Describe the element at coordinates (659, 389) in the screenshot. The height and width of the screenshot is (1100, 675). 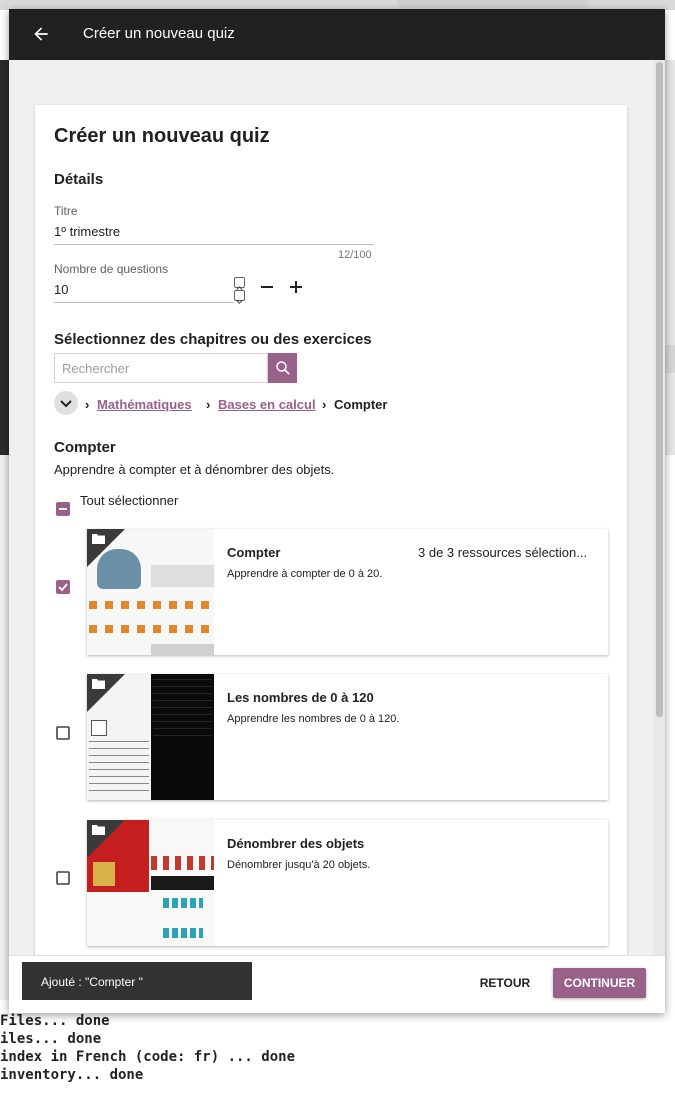
I see `scrollbar-thumb` at that location.